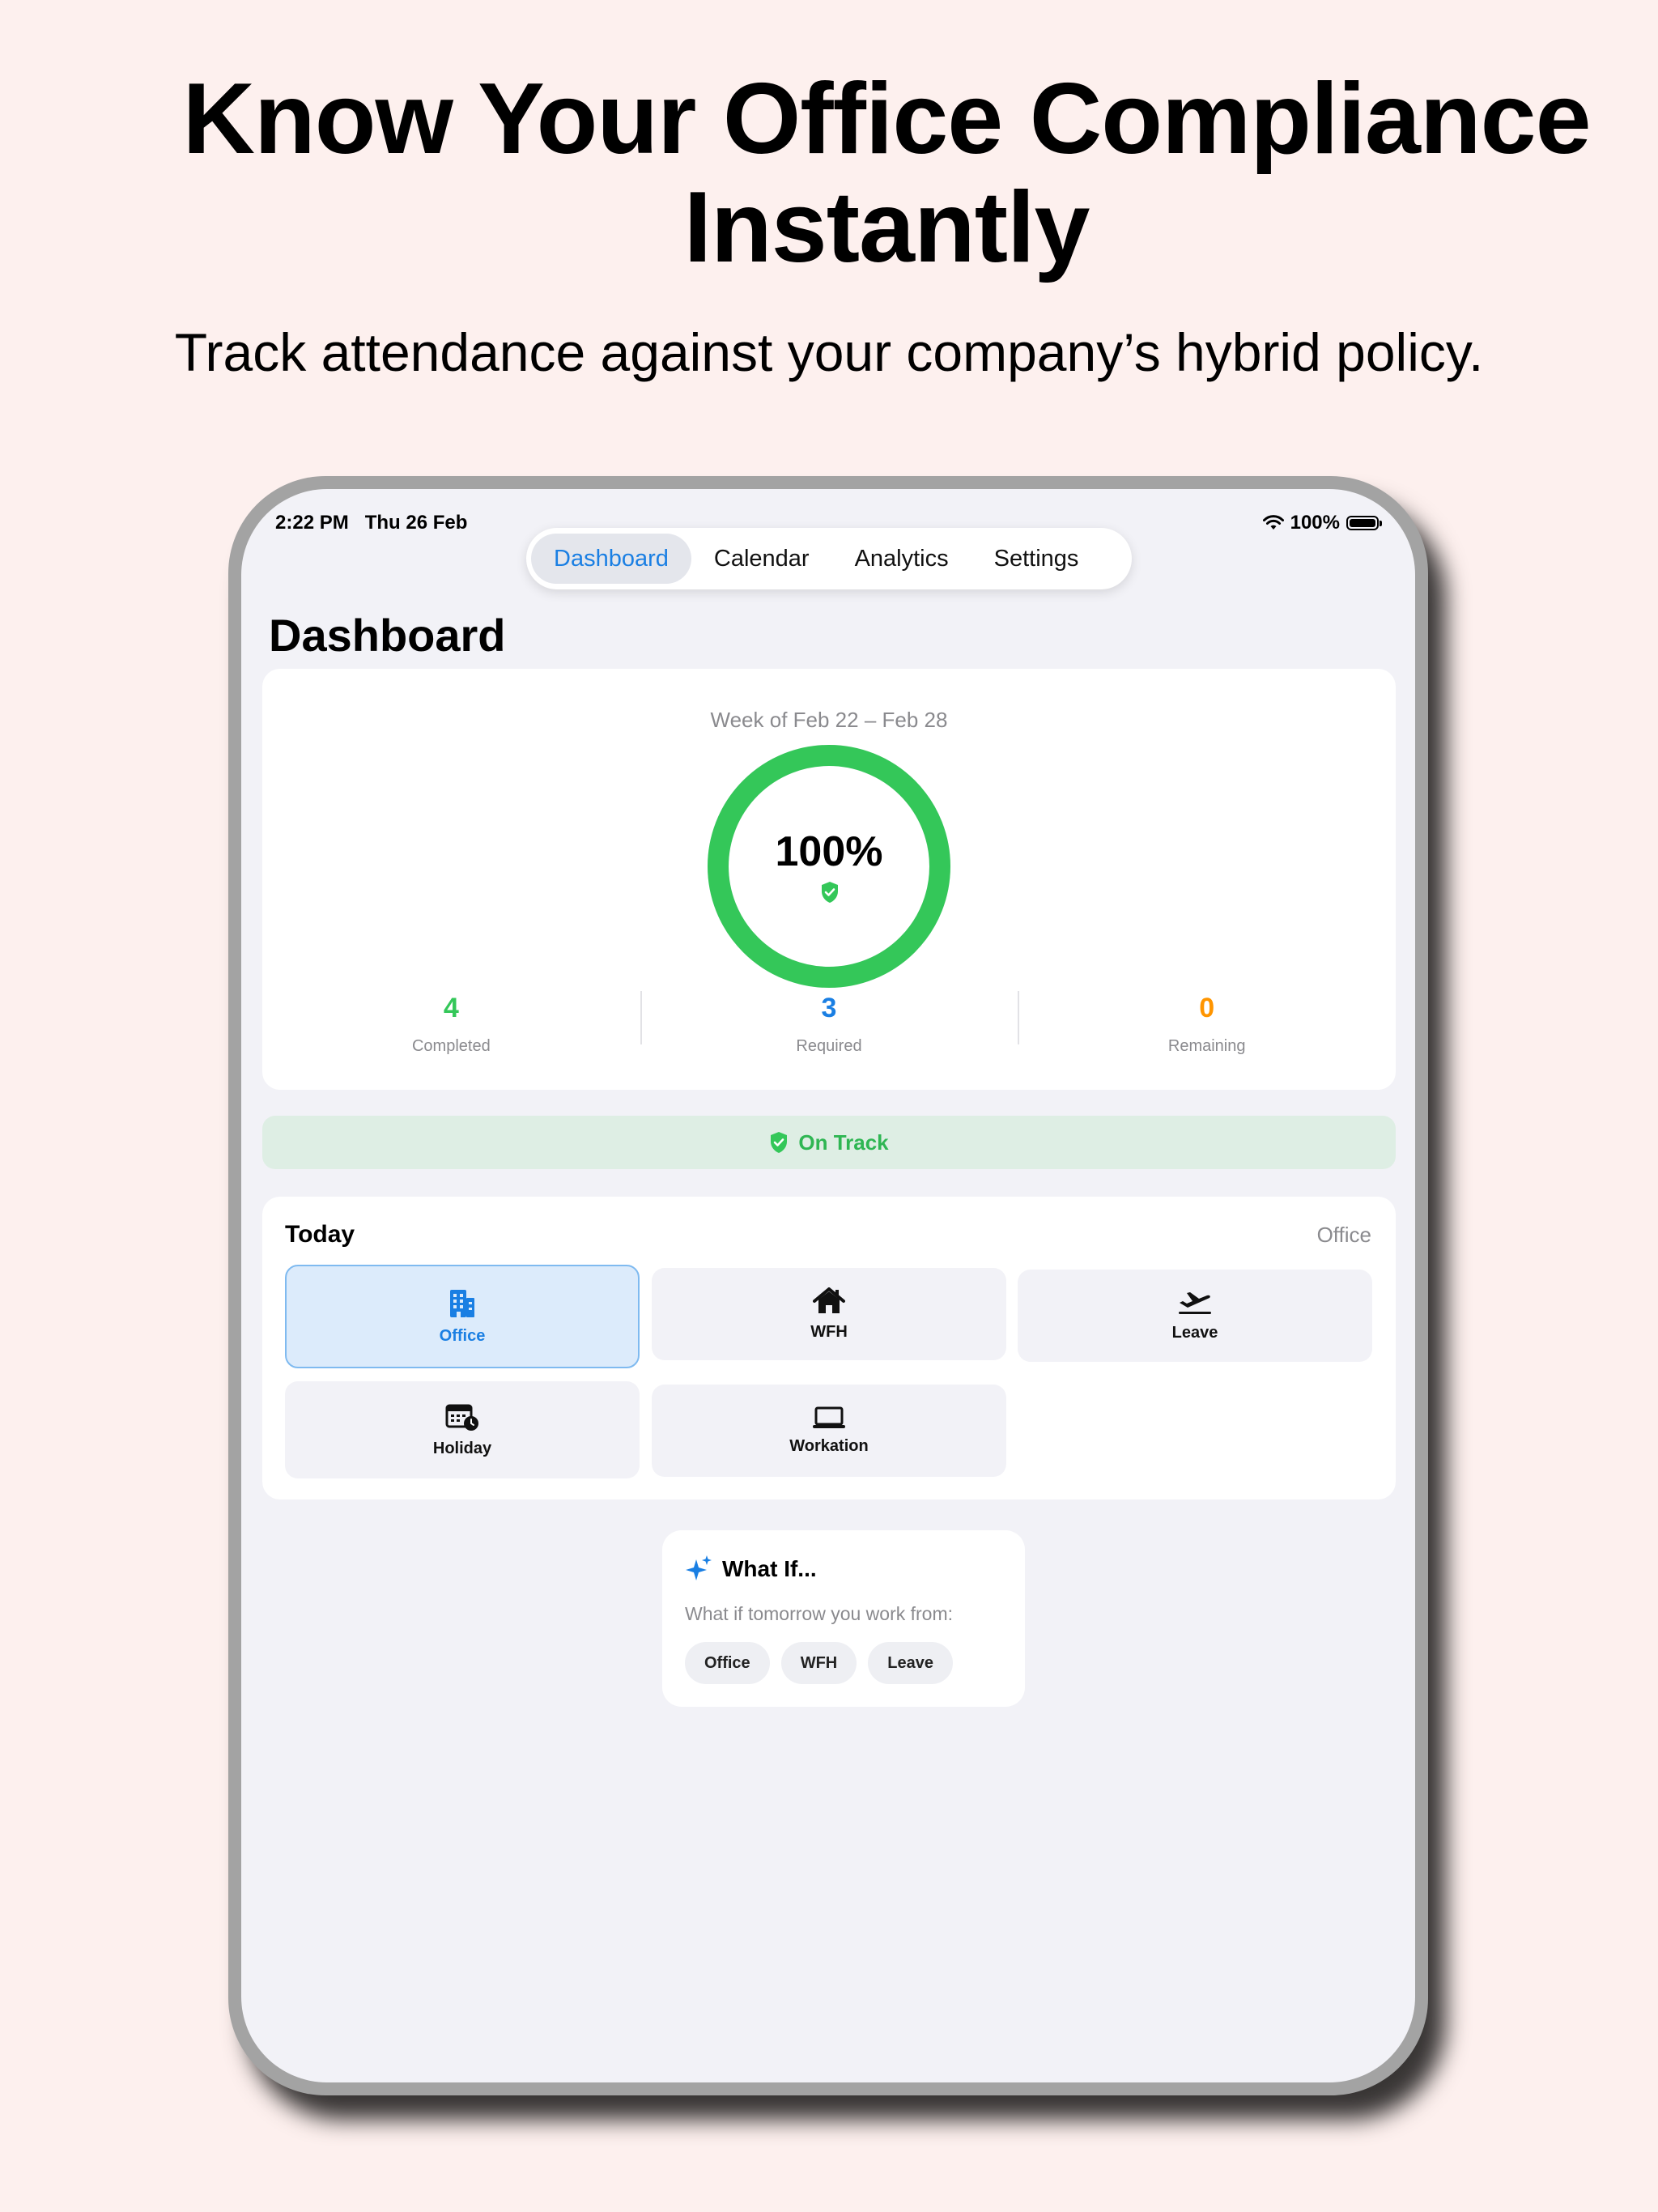 The width and height of the screenshot is (1658, 2212). Describe the element at coordinates (1194, 1332) in the screenshot. I see `option-leave-label: Leave` at that location.